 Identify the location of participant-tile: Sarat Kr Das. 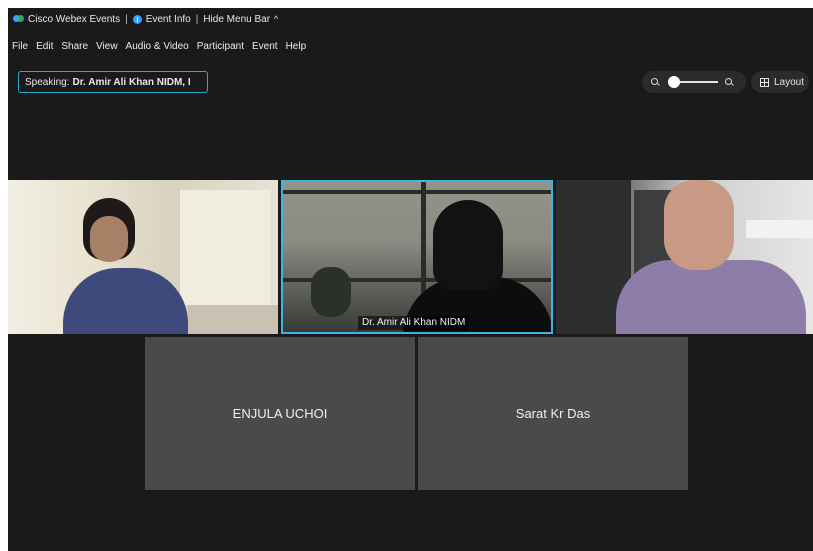
(553, 413).